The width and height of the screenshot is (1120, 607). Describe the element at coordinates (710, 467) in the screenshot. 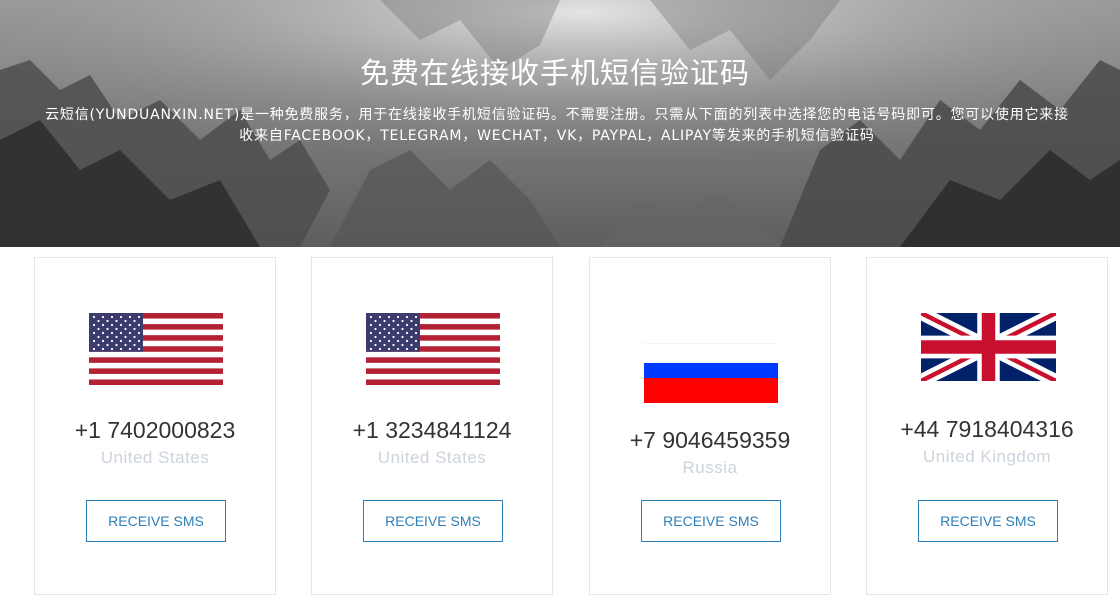

I see `country-name: Russia` at that location.